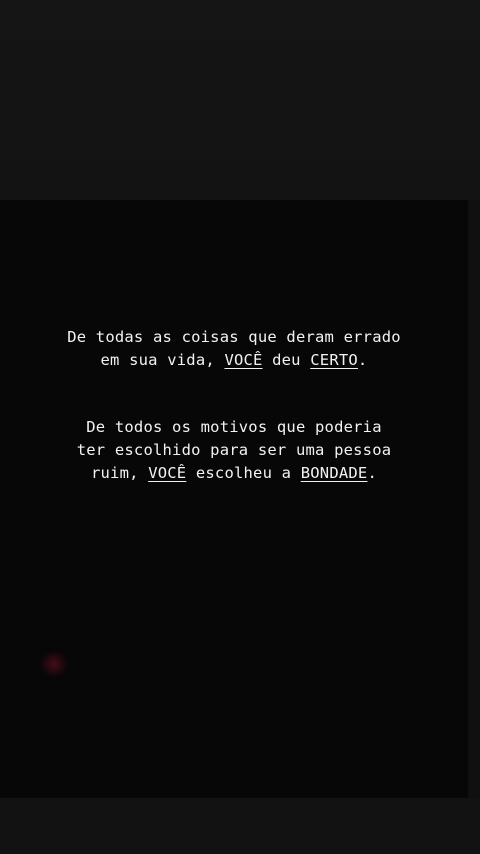 This screenshot has width=480, height=854. Describe the element at coordinates (162, 360) in the screenshot. I see `quote-1-line-2-prefix: em sua vida,` at that location.